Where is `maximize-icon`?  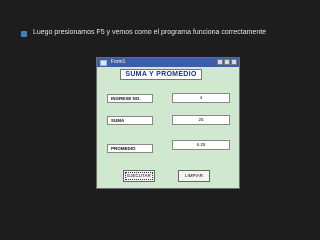
maximize-icon is located at coordinates (227, 62).